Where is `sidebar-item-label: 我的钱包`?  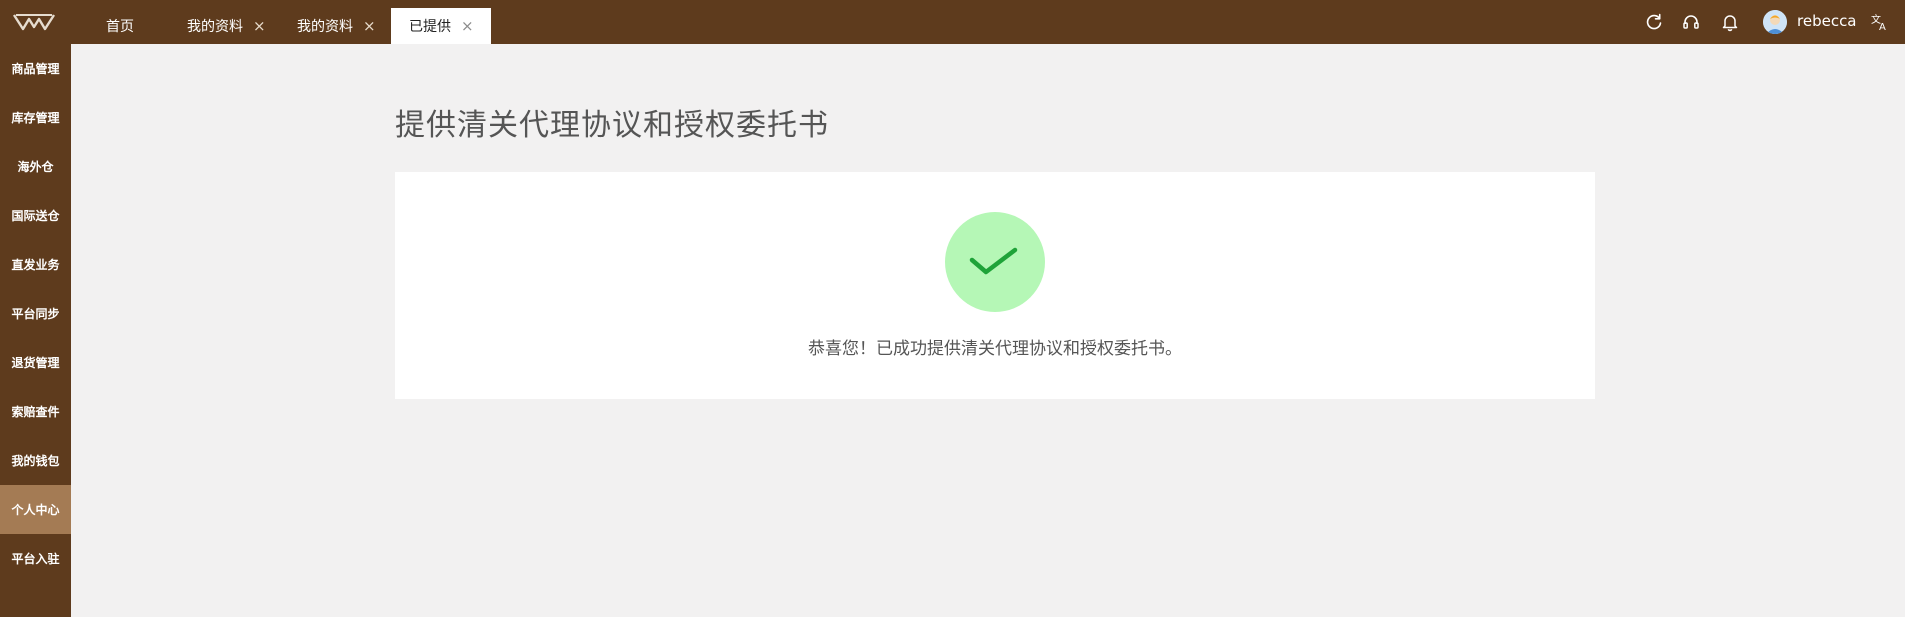
sidebar-item-label: 我的钱包 is located at coordinates (35, 461).